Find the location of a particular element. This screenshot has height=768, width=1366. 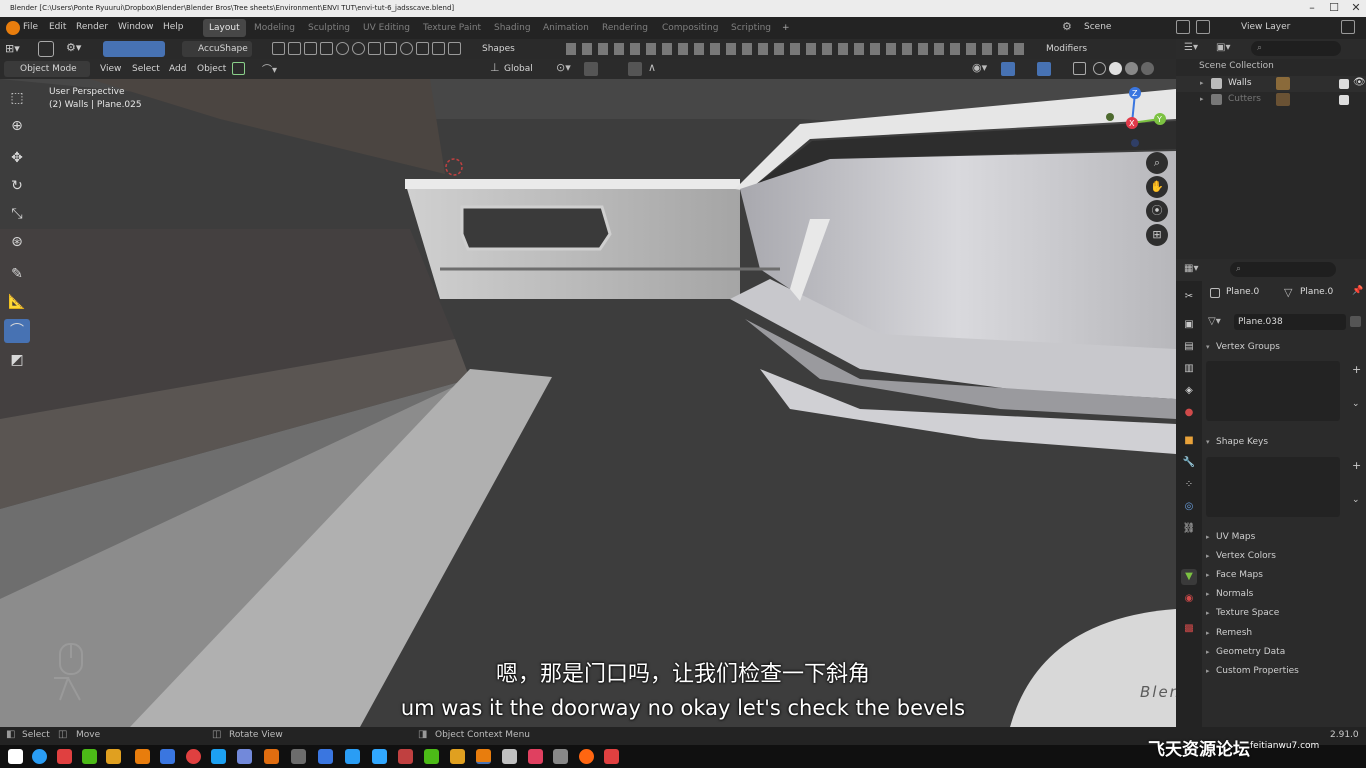

physics-tab-icon: ◎ is located at coordinates (1189, 507).